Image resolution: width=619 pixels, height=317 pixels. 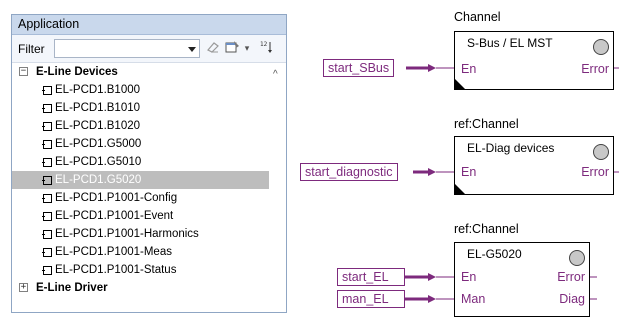 I want to click on function-block-g5020: EL-G5020 En Man Error Diag, so click(x=522, y=279).